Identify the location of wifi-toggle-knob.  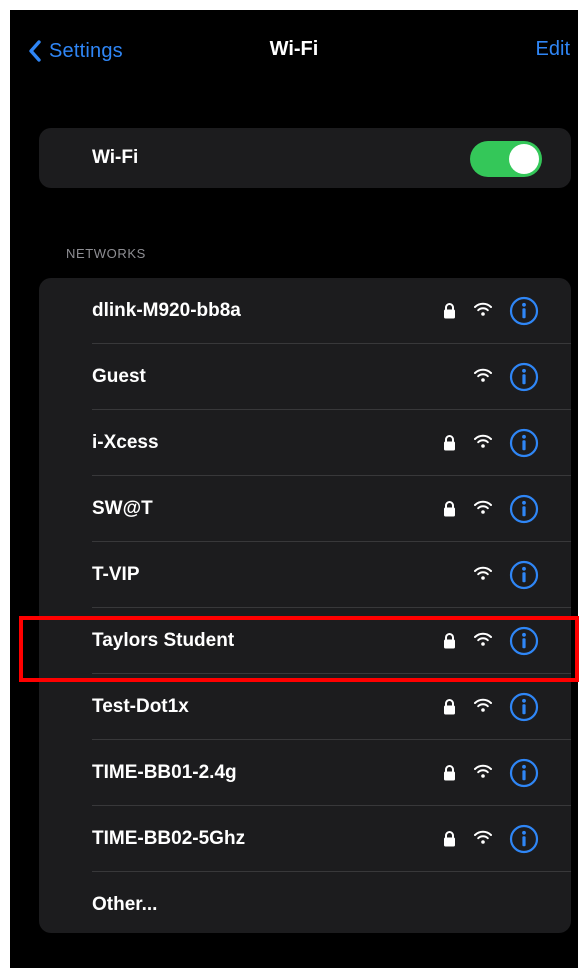
(524, 159).